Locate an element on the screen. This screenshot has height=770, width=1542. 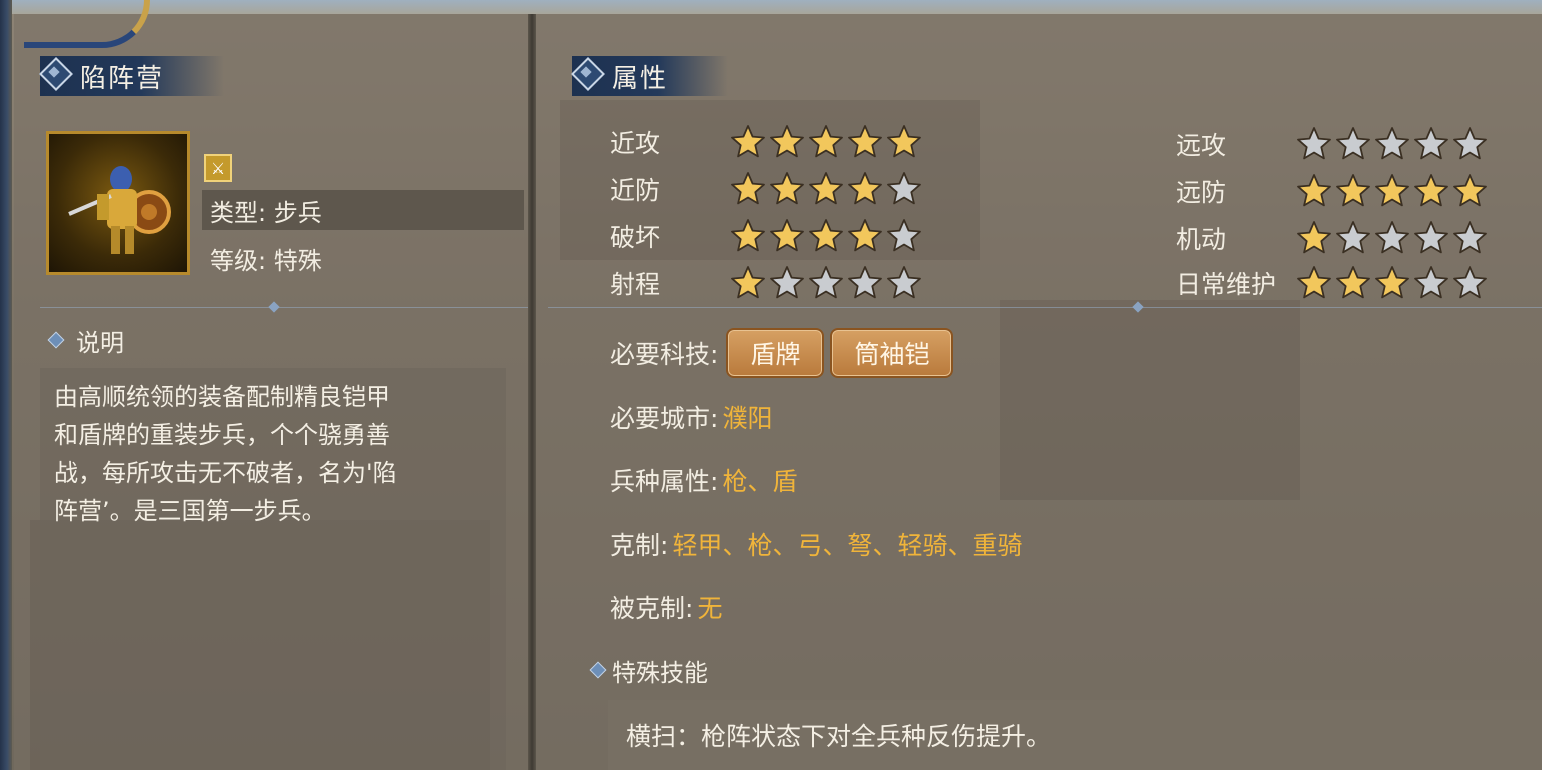
window-left-edge is located at coordinates (6, 385).